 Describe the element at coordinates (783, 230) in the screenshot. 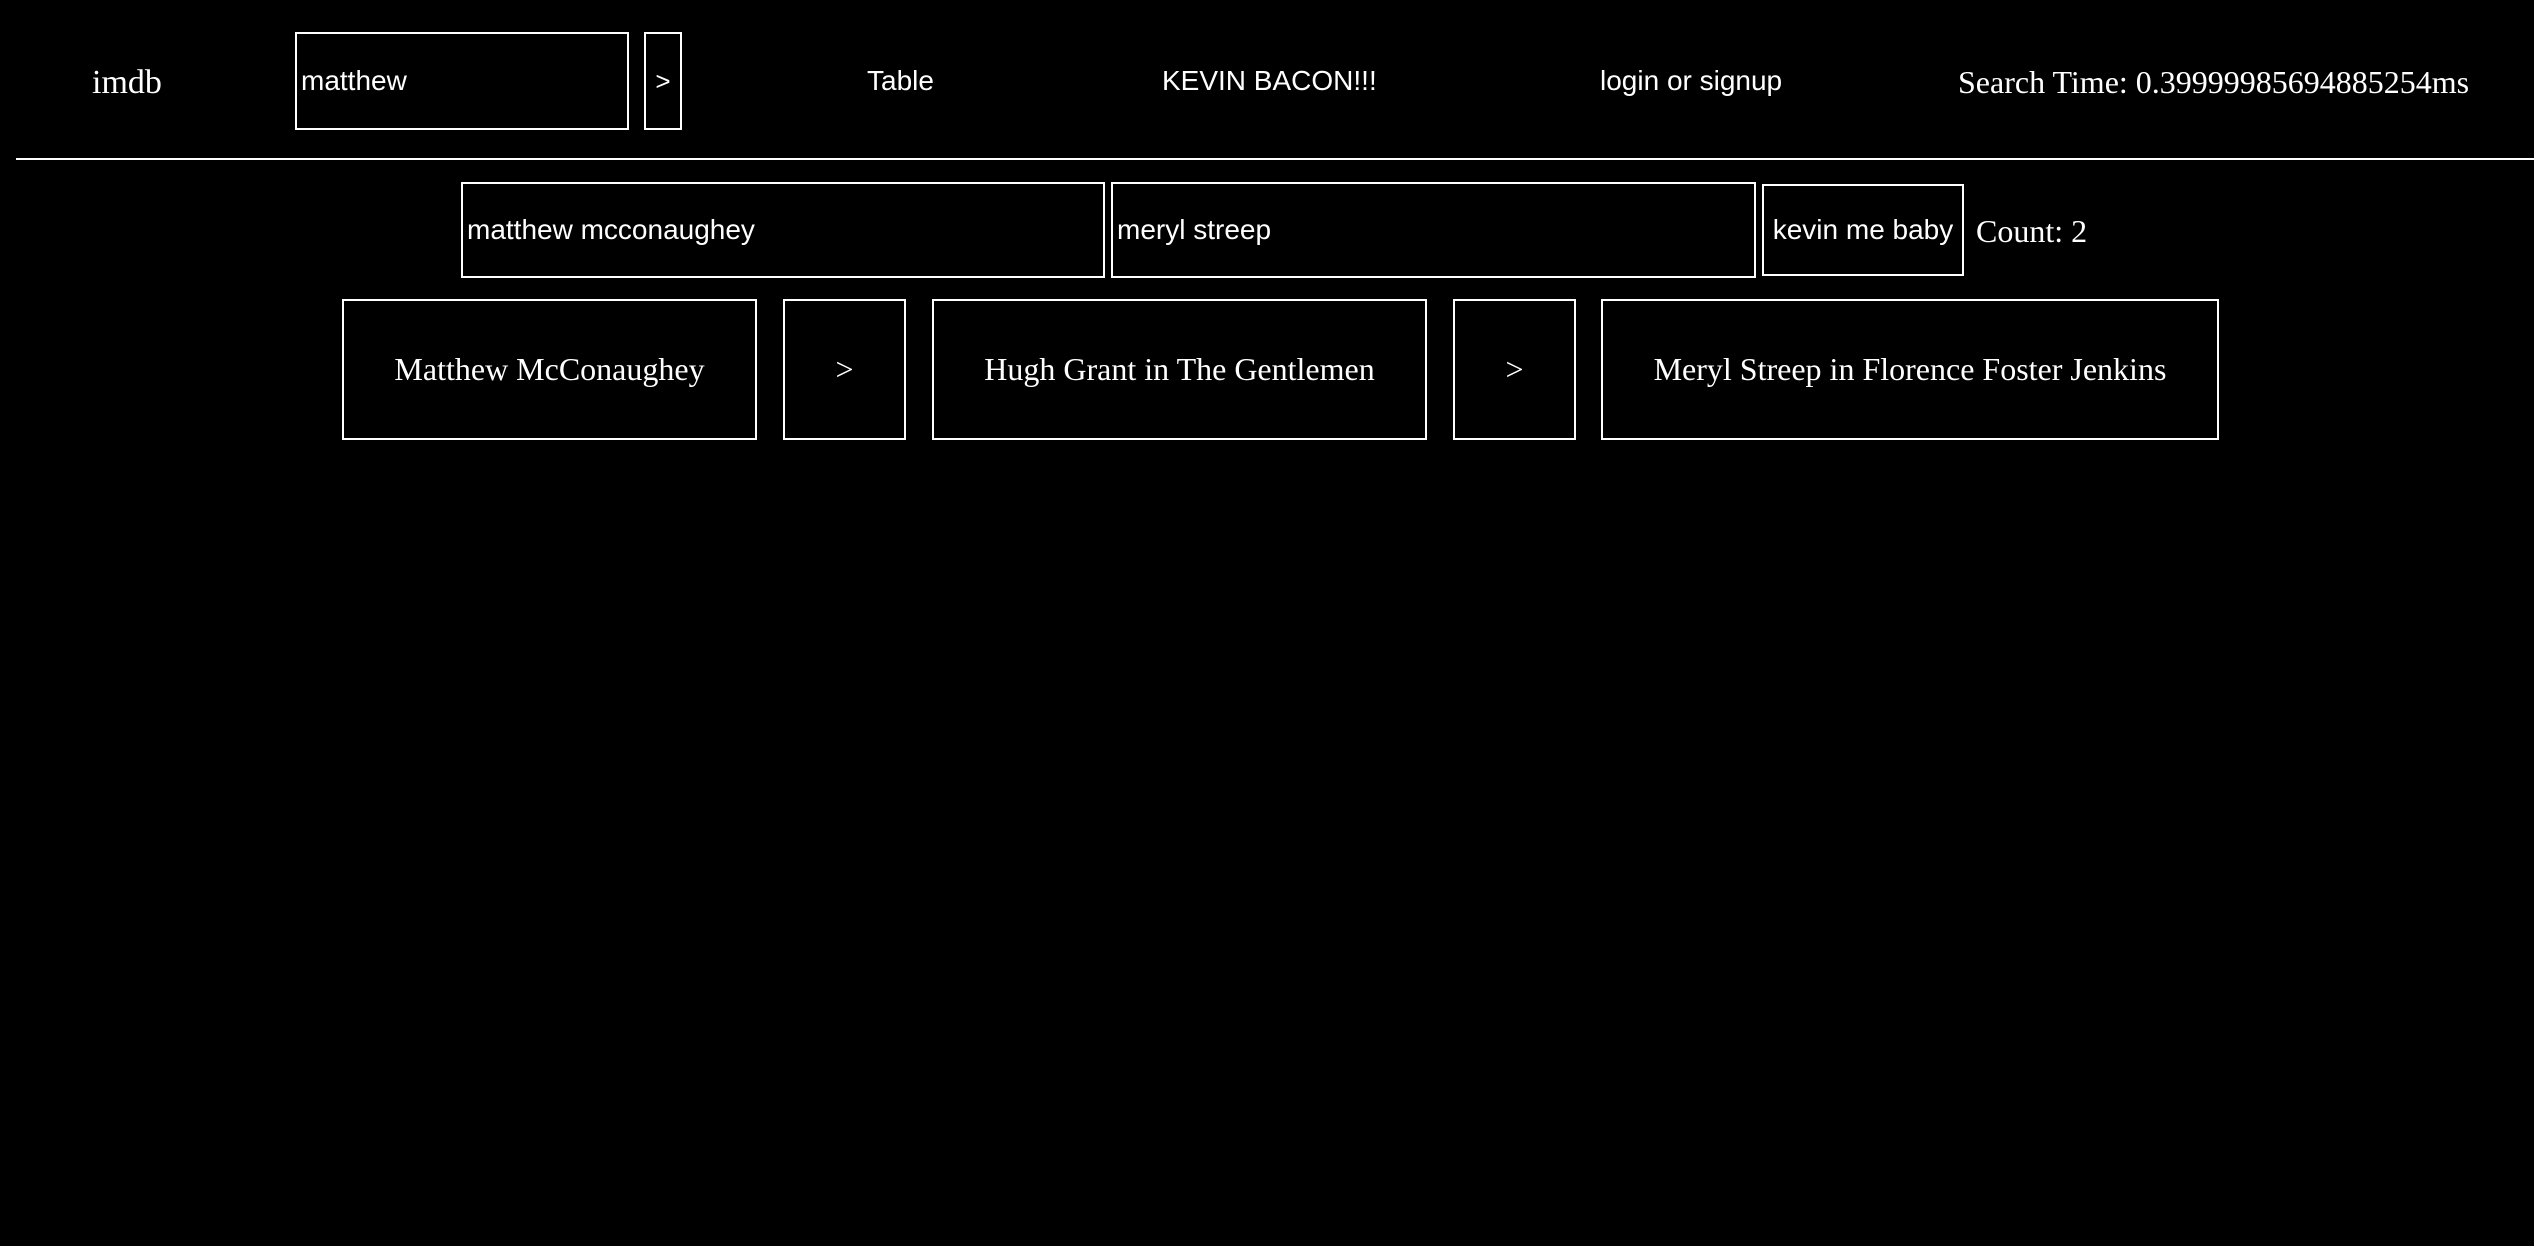

I see `from-actor-input` at that location.